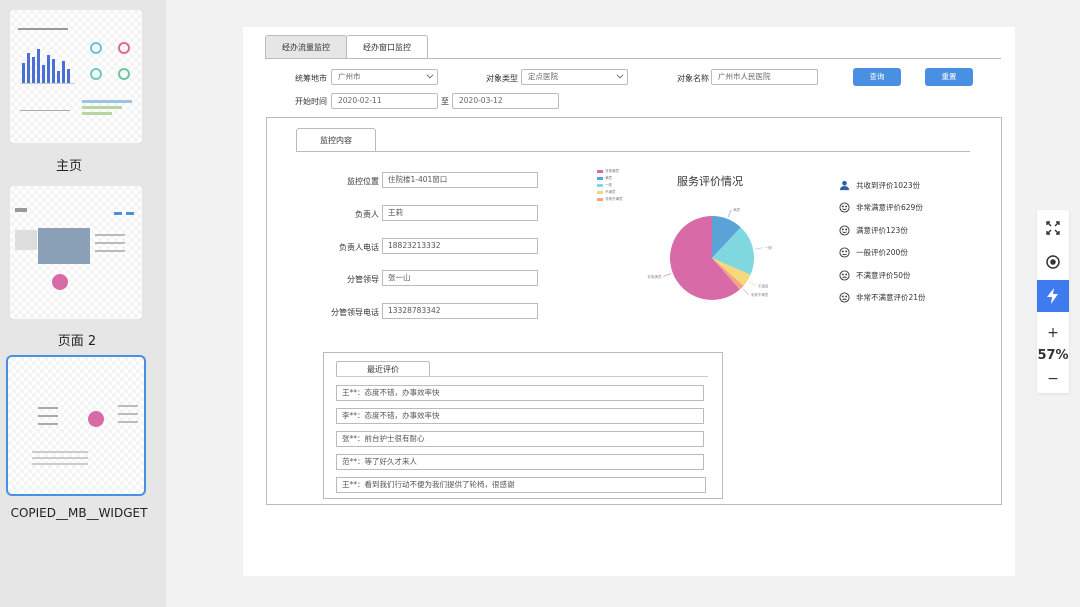 The image size is (1080, 607). What do you see at coordinates (710, 181) in the screenshot?
I see `chart-title: 服务评价情况` at bounding box center [710, 181].